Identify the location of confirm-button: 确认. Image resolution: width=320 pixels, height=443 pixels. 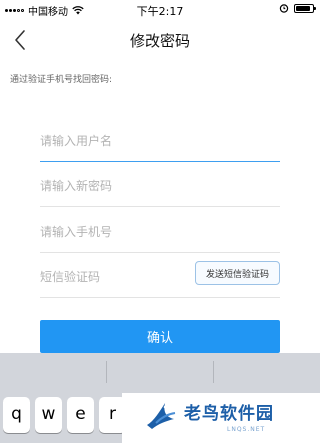
(160, 336).